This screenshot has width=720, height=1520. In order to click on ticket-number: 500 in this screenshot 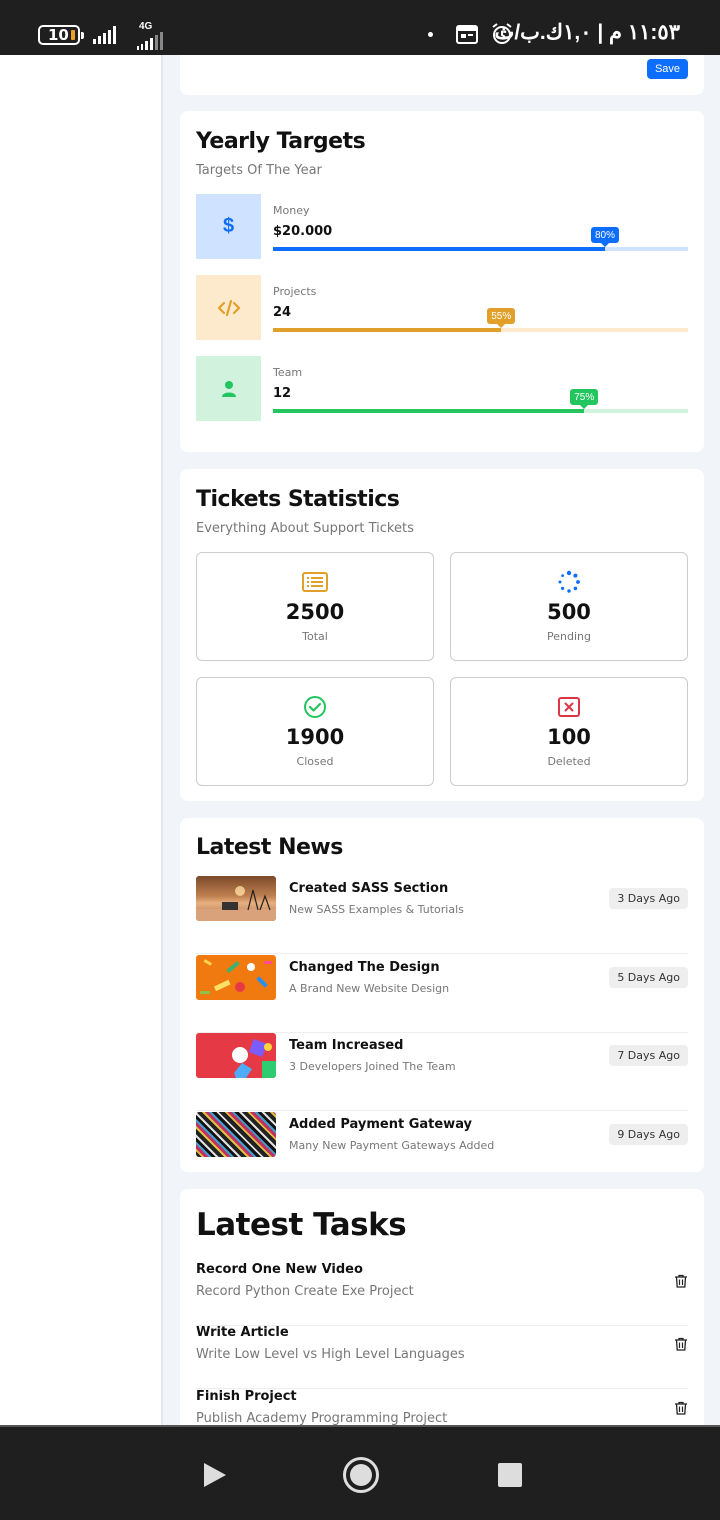, I will do `click(569, 612)`.